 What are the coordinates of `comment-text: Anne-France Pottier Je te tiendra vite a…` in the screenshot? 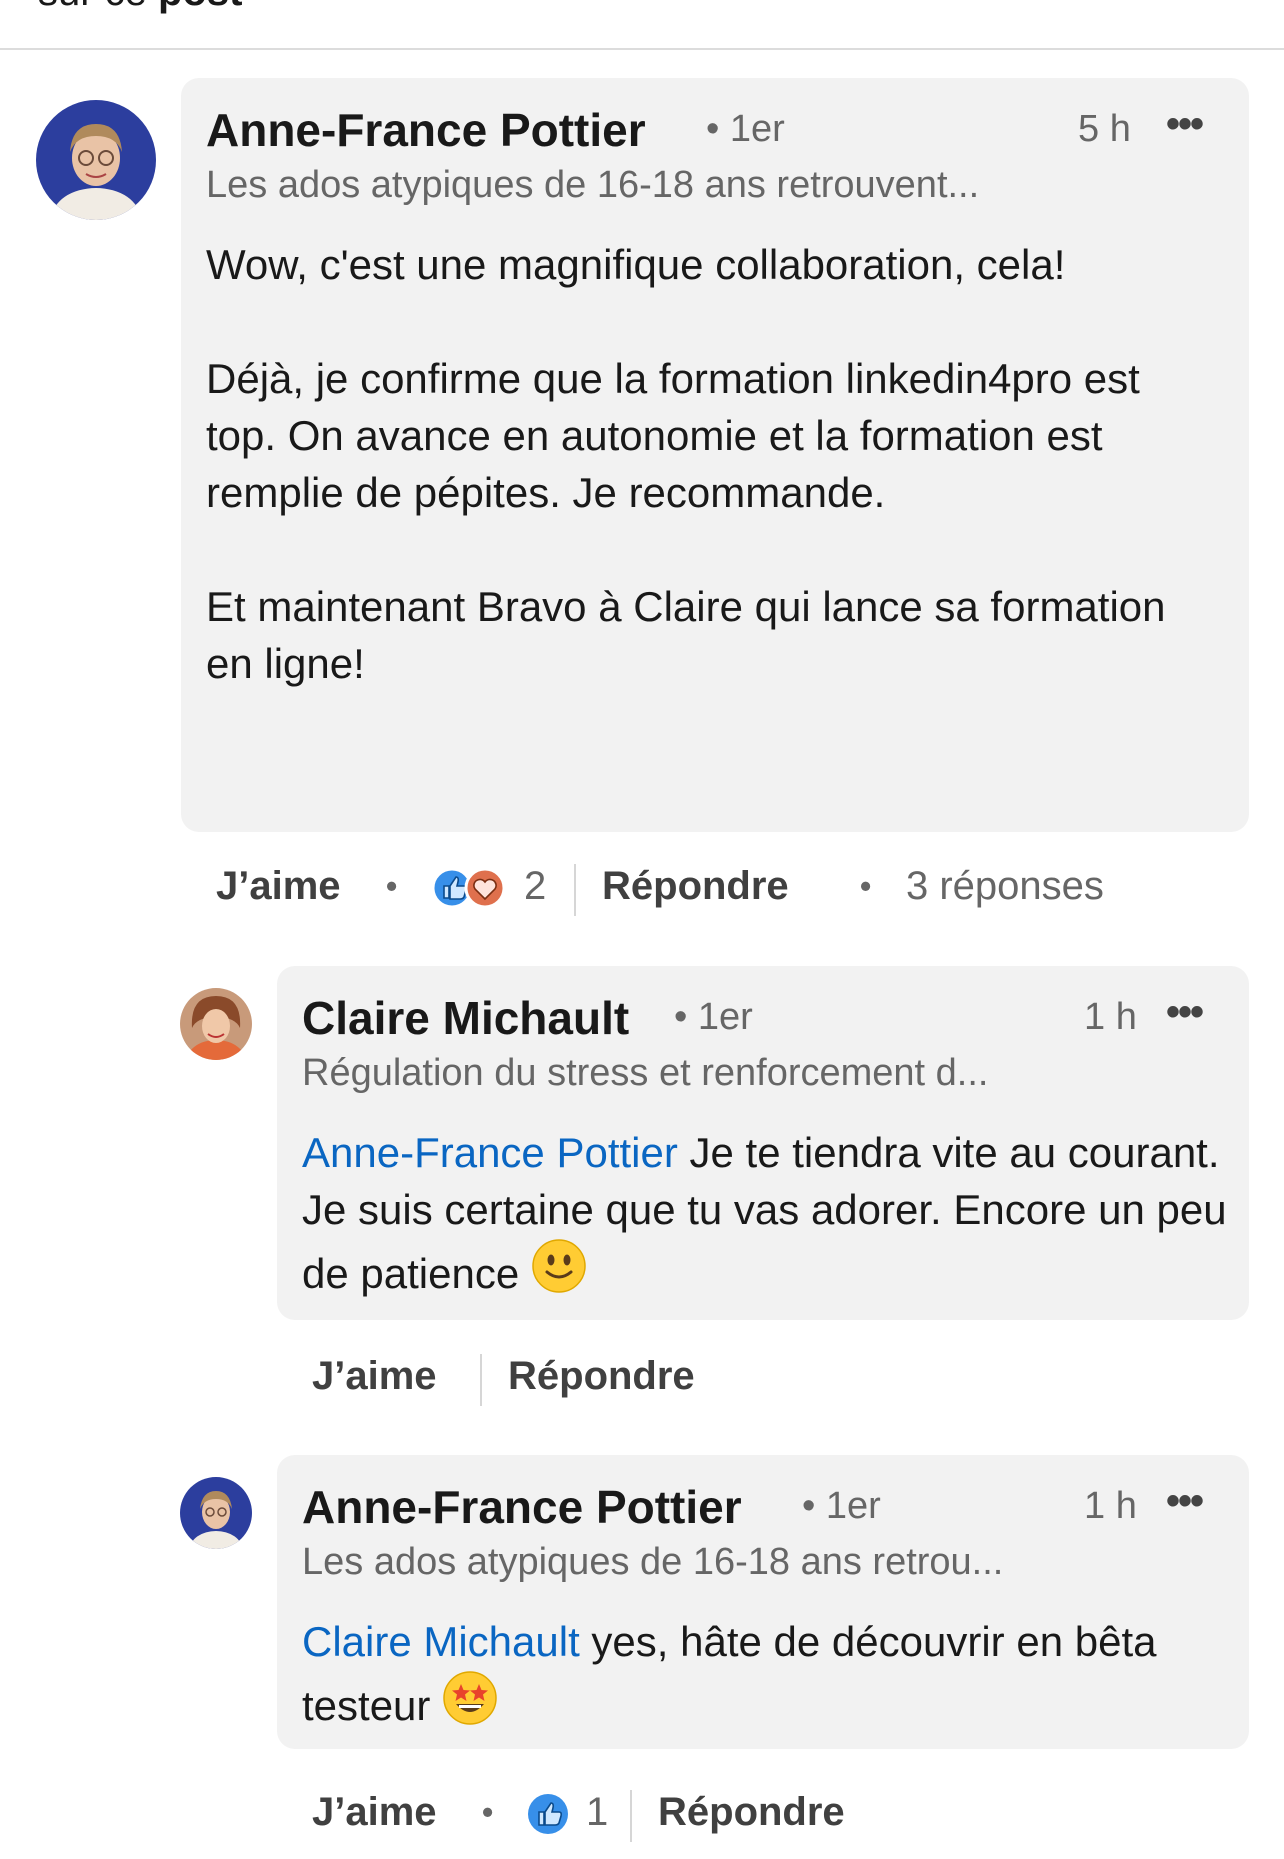 It's located at (772, 1216).